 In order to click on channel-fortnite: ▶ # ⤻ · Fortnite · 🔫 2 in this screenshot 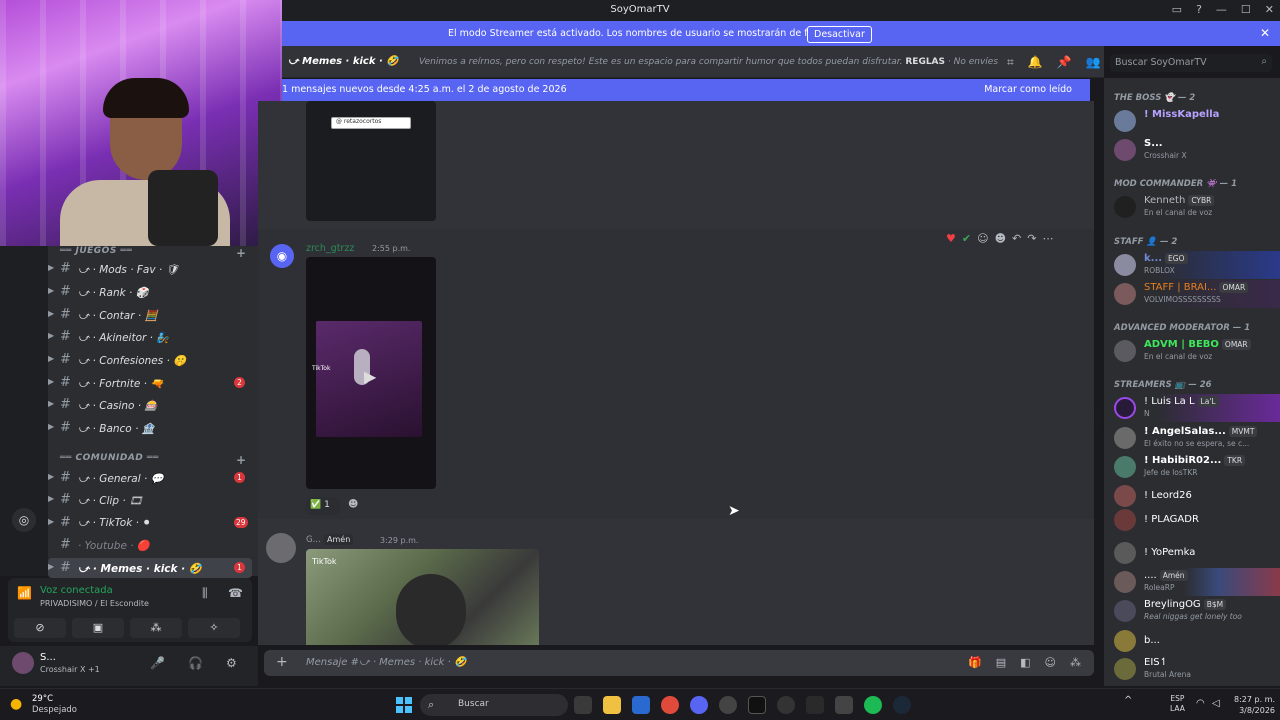, I will do `click(150, 383)`.